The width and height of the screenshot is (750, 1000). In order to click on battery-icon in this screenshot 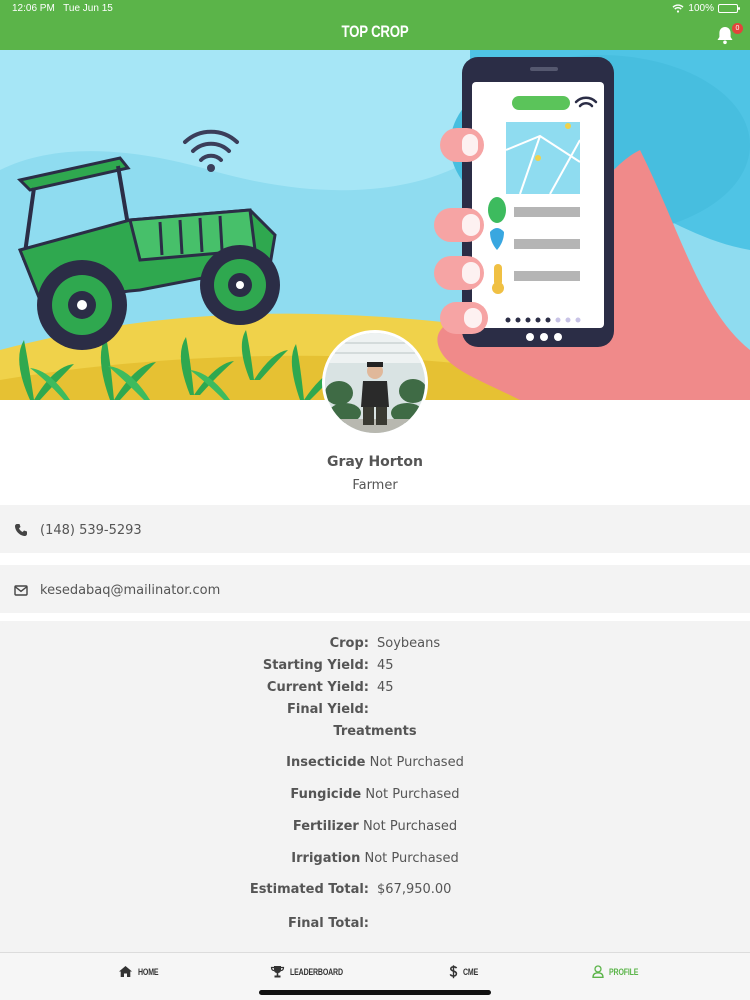, I will do `click(729, 8)`.